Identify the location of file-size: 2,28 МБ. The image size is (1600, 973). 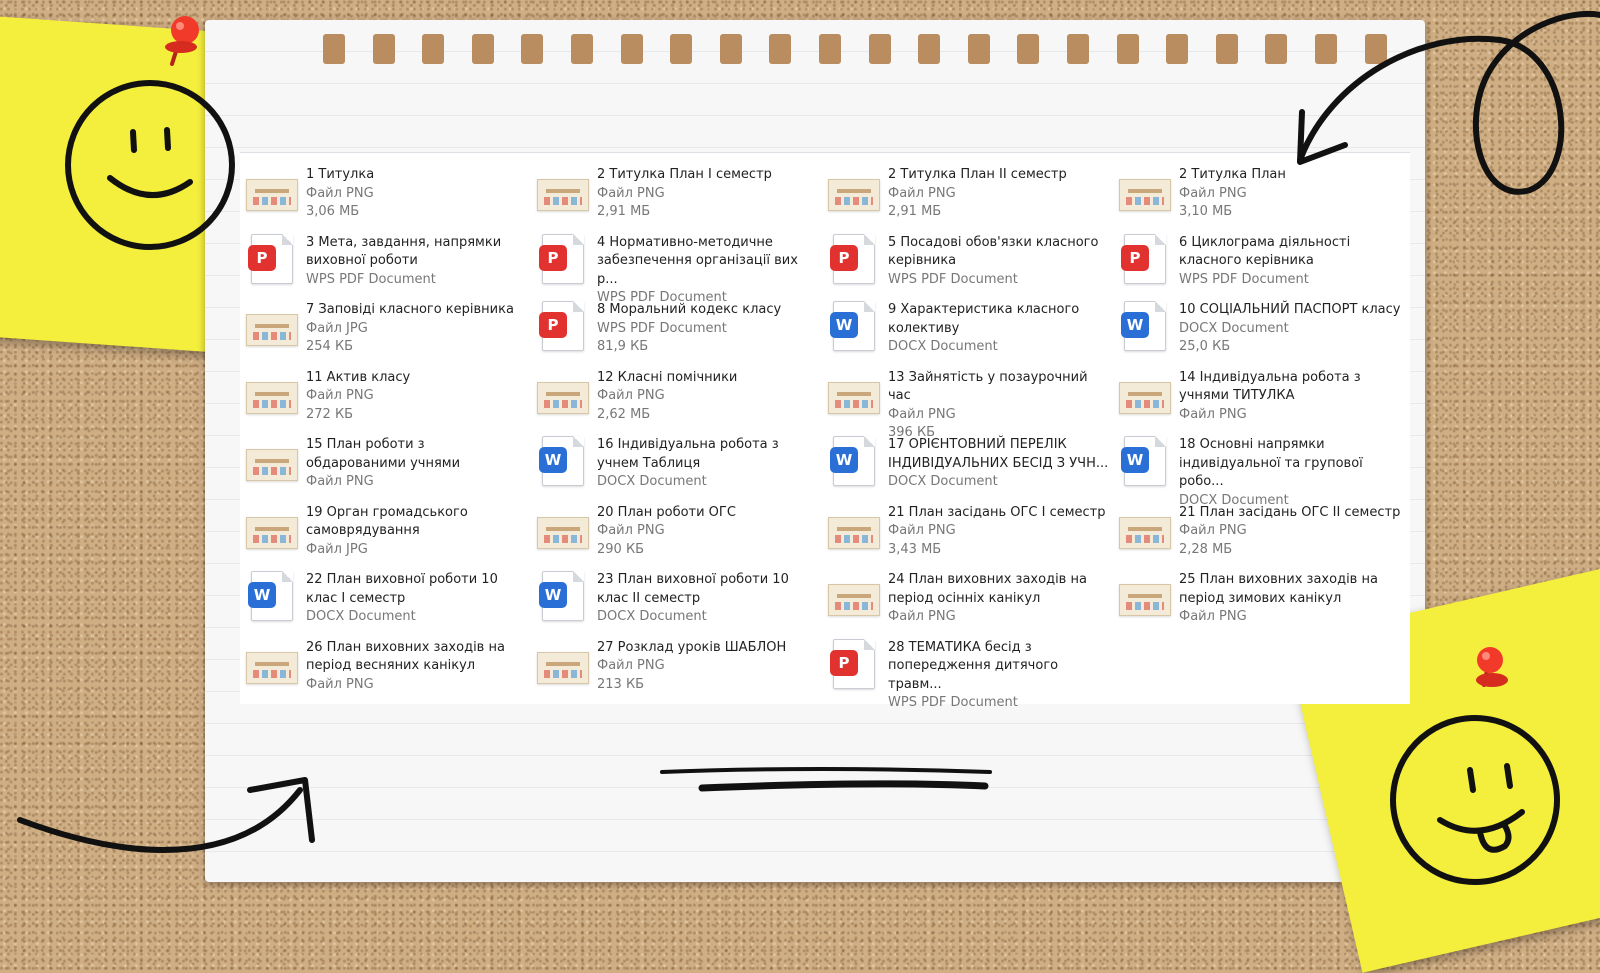
(1206, 549).